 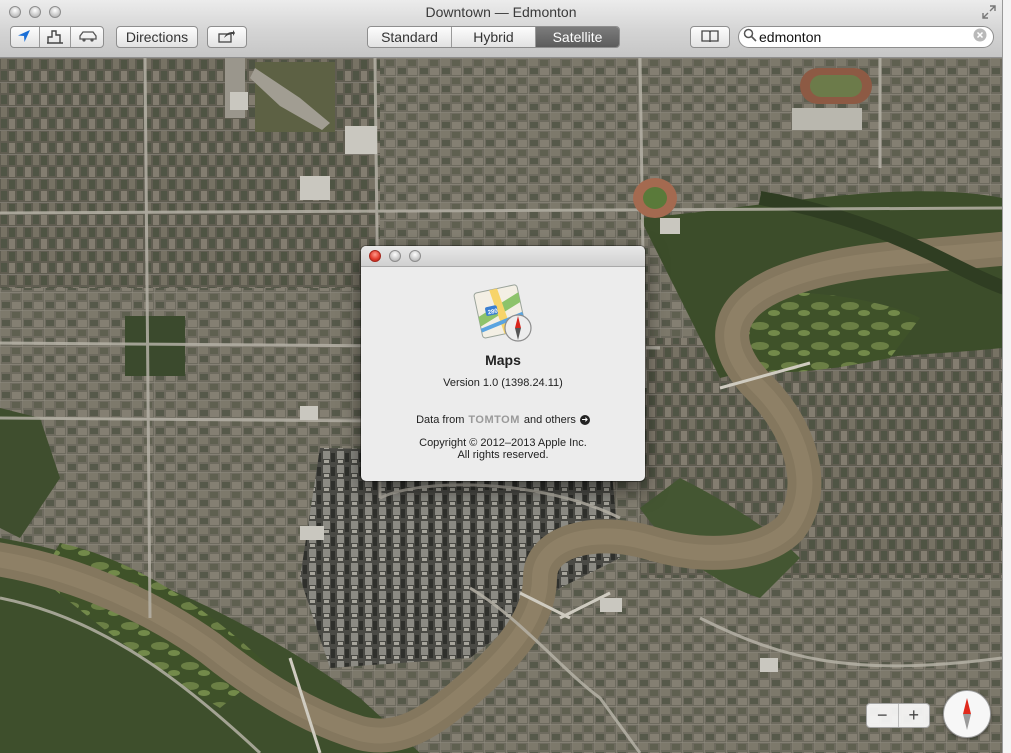 What do you see at coordinates (883, 715) in the screenshot?
I see `zoom-out-button: −` at bounding box center [883, 715].